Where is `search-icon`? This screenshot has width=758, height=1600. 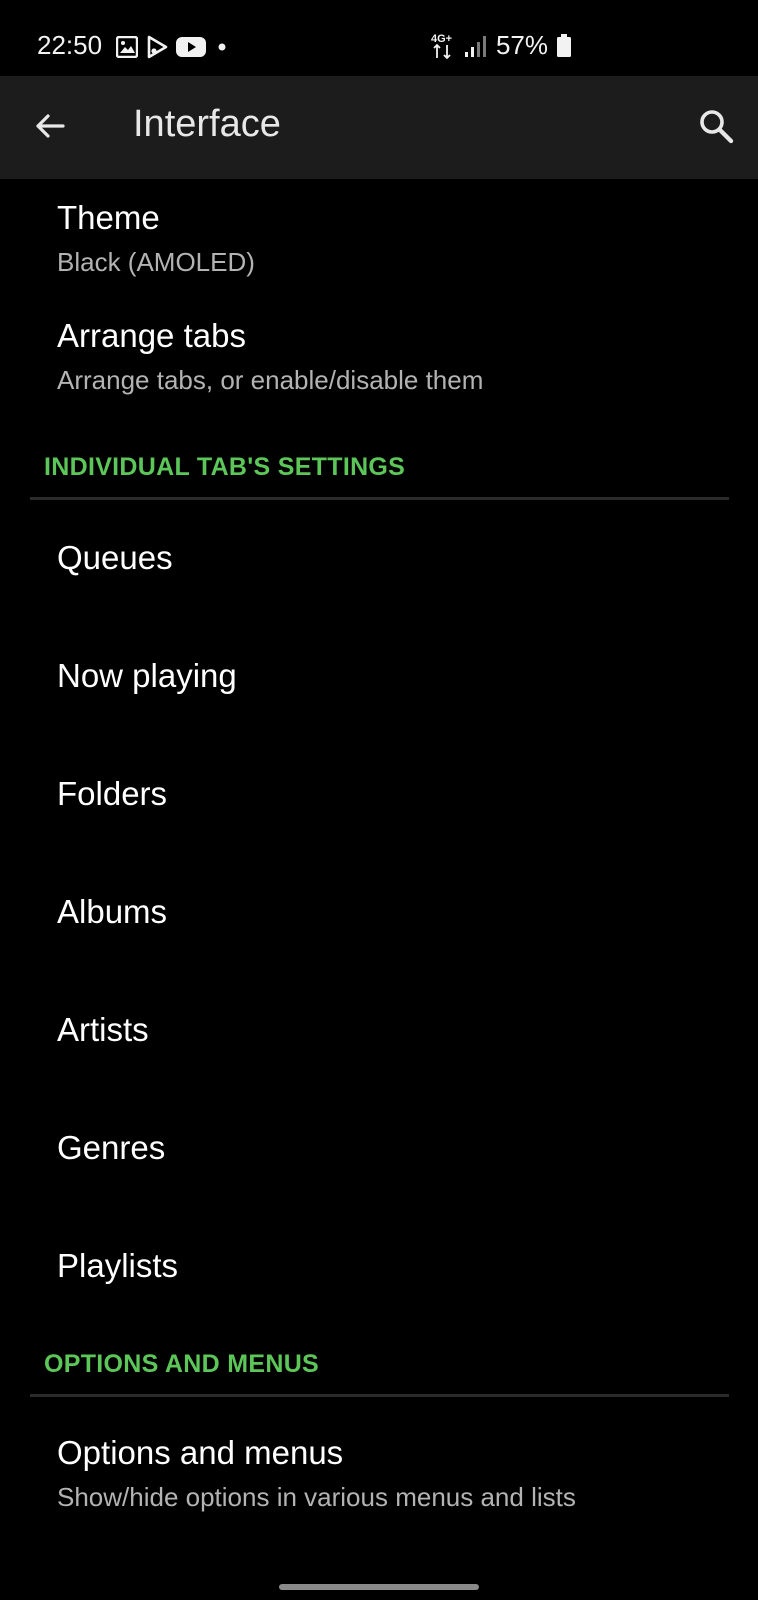
search-icon is located at coordinates (716, 128).